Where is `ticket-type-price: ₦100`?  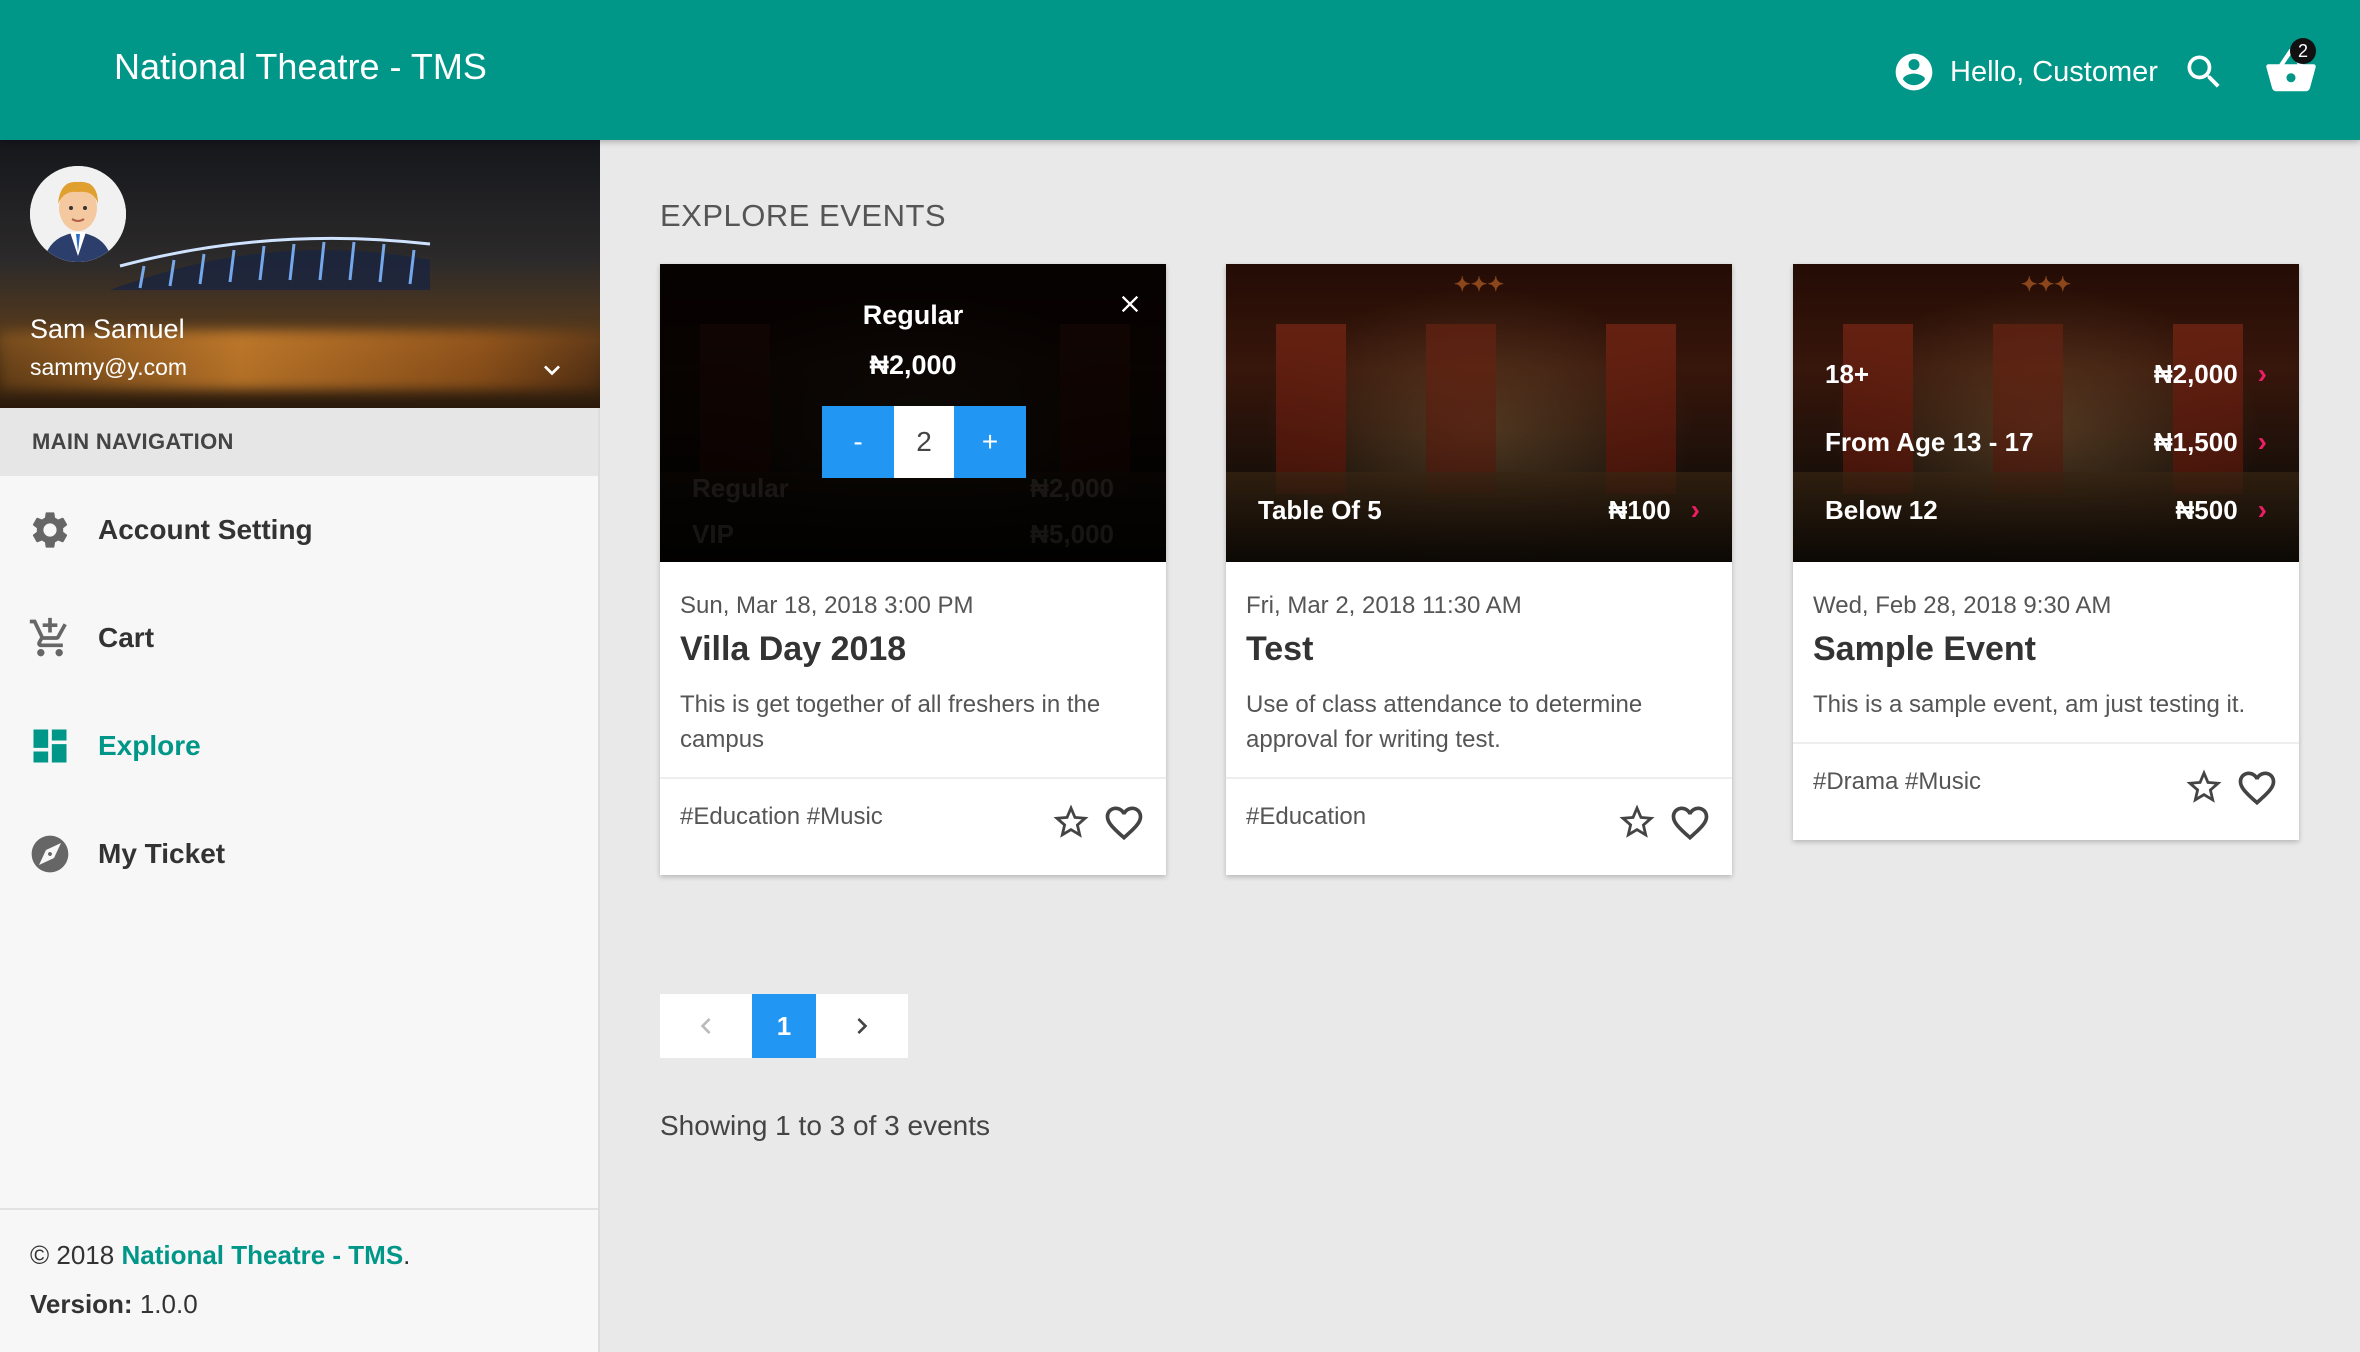 ticket-type-price: ₦100 is located at coordinates (1639, 509).